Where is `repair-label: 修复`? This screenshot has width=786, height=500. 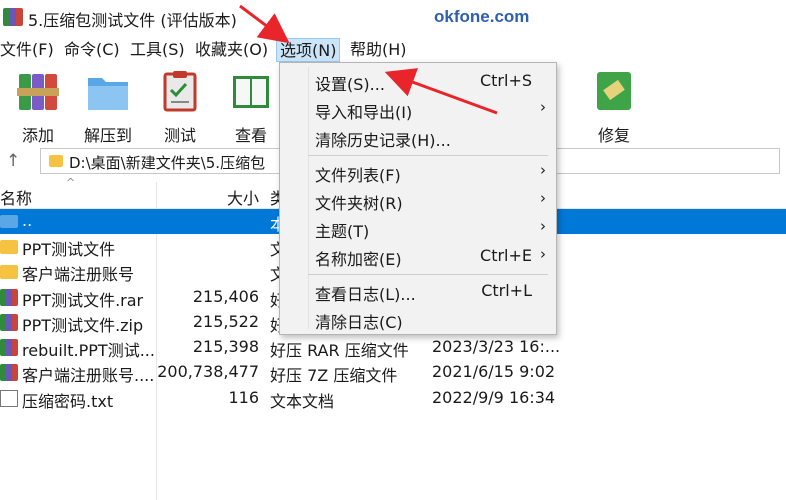
repair-label: 修复 is located at coordinates (613, 135).